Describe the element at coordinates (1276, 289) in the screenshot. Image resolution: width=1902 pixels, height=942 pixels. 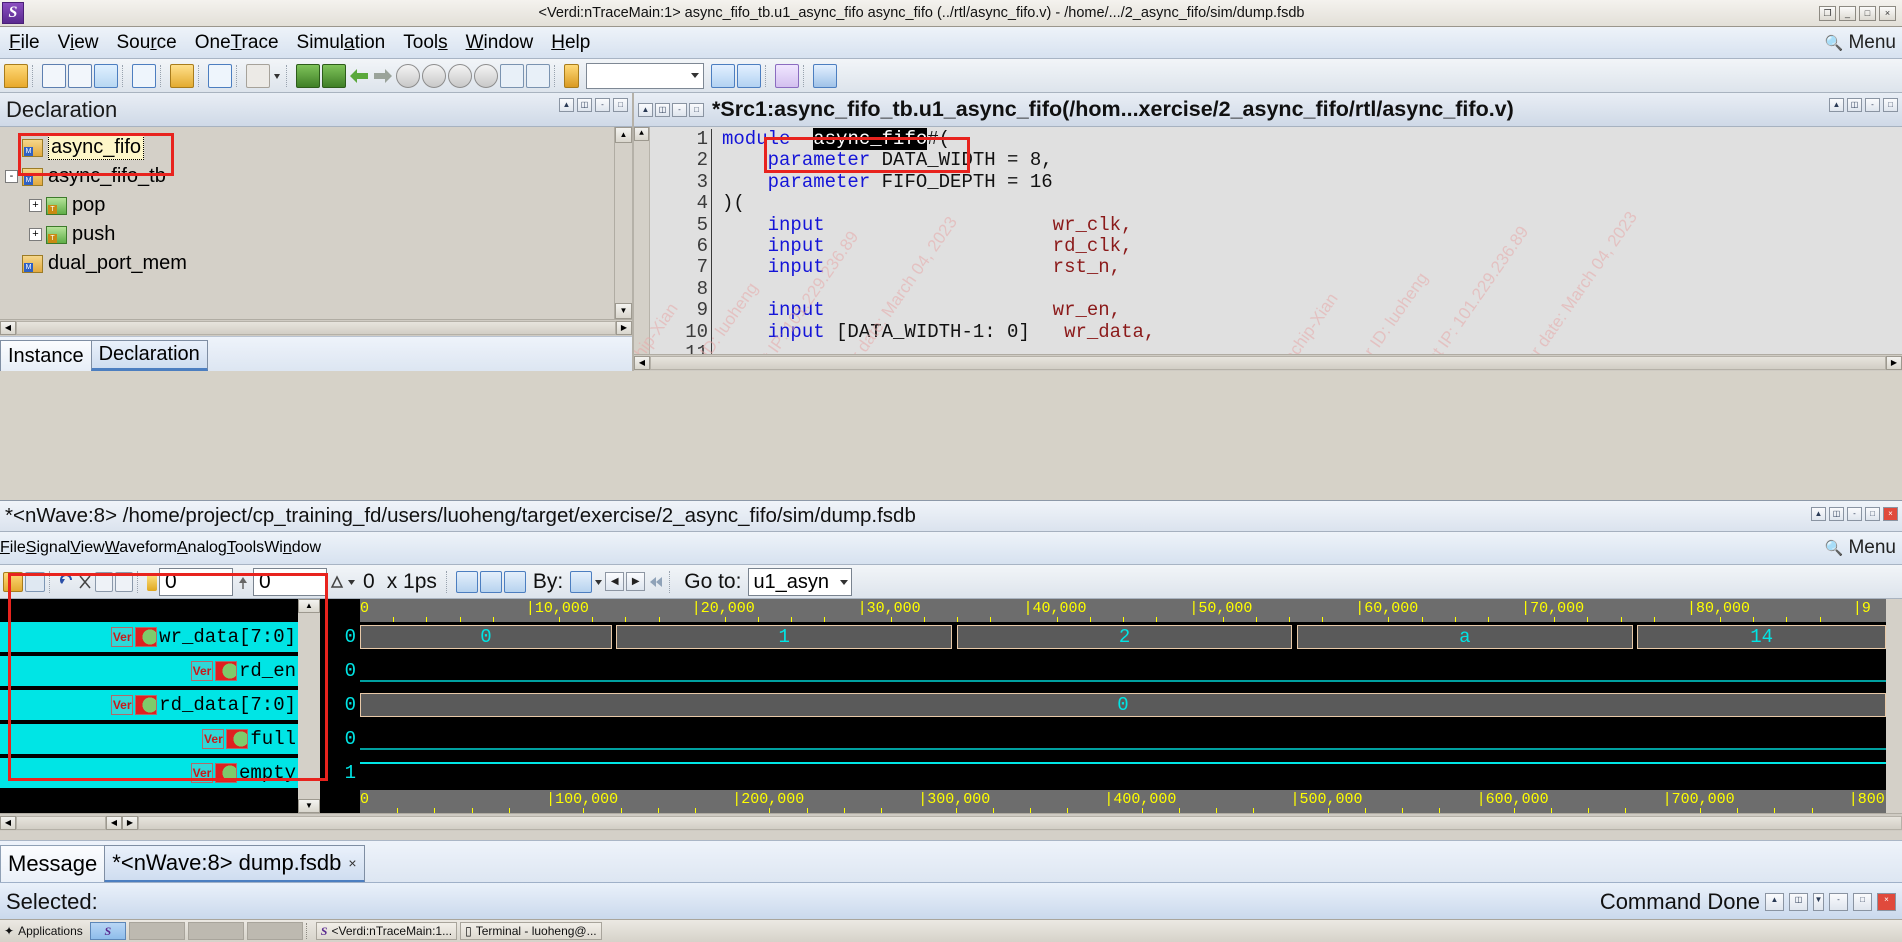
I see `code-line: 8` at that location.